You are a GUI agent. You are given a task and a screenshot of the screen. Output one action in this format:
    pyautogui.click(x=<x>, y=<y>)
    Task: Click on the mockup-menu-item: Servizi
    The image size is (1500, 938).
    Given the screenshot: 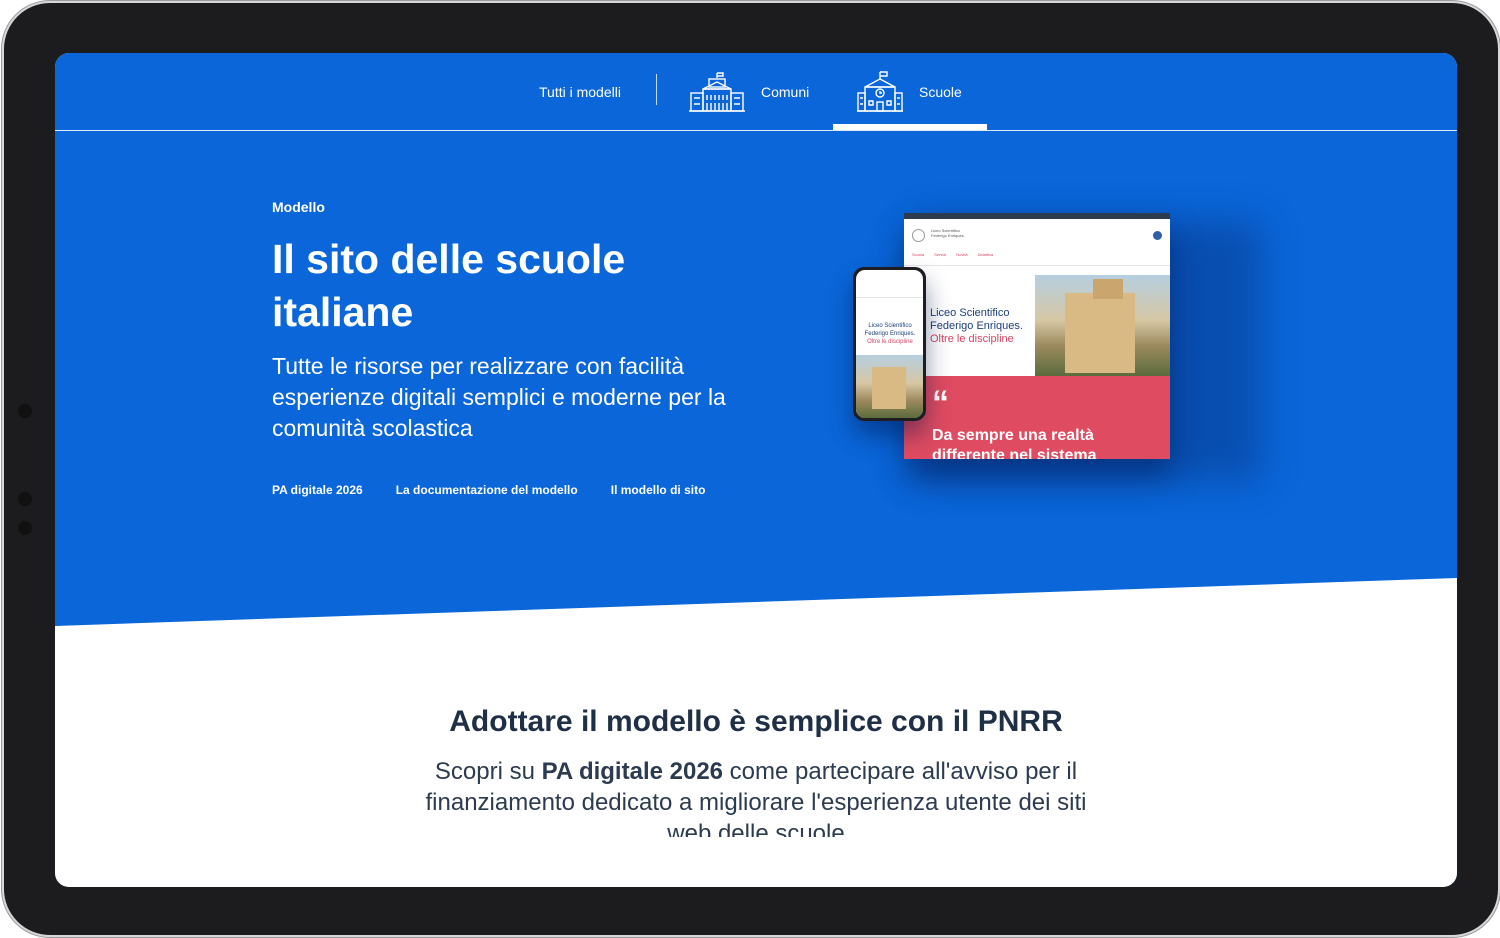 What is the action you would take?
    pyautogui.click(x=940, y=254)
    